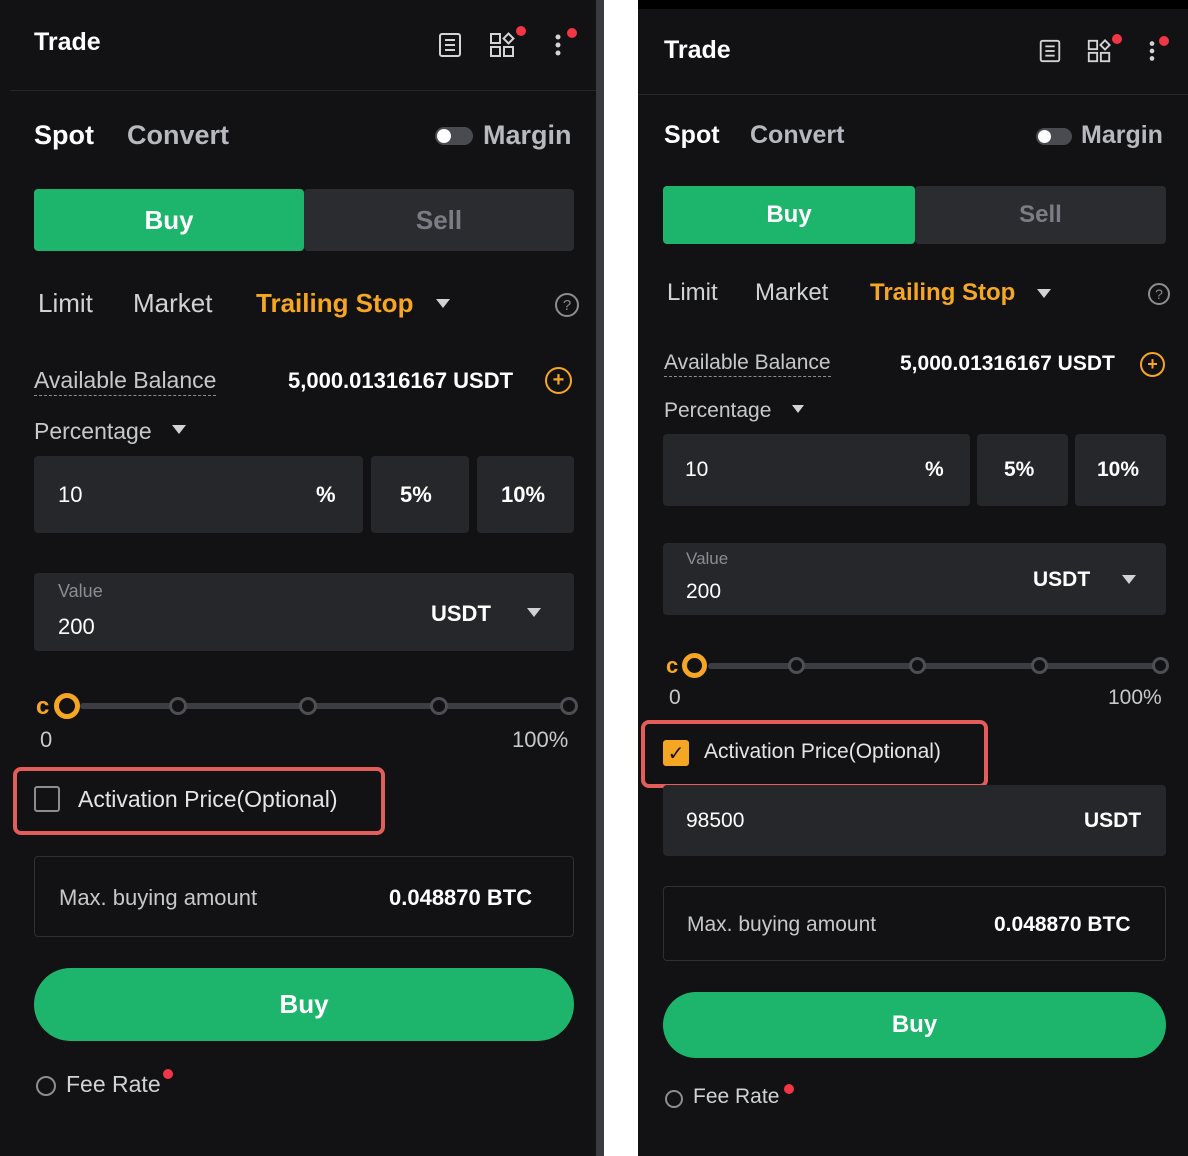 The image size is (1188, 1156). Describe the element at coordinates (913, 4) in the screenshot. I see `window-top-edge` at that location.